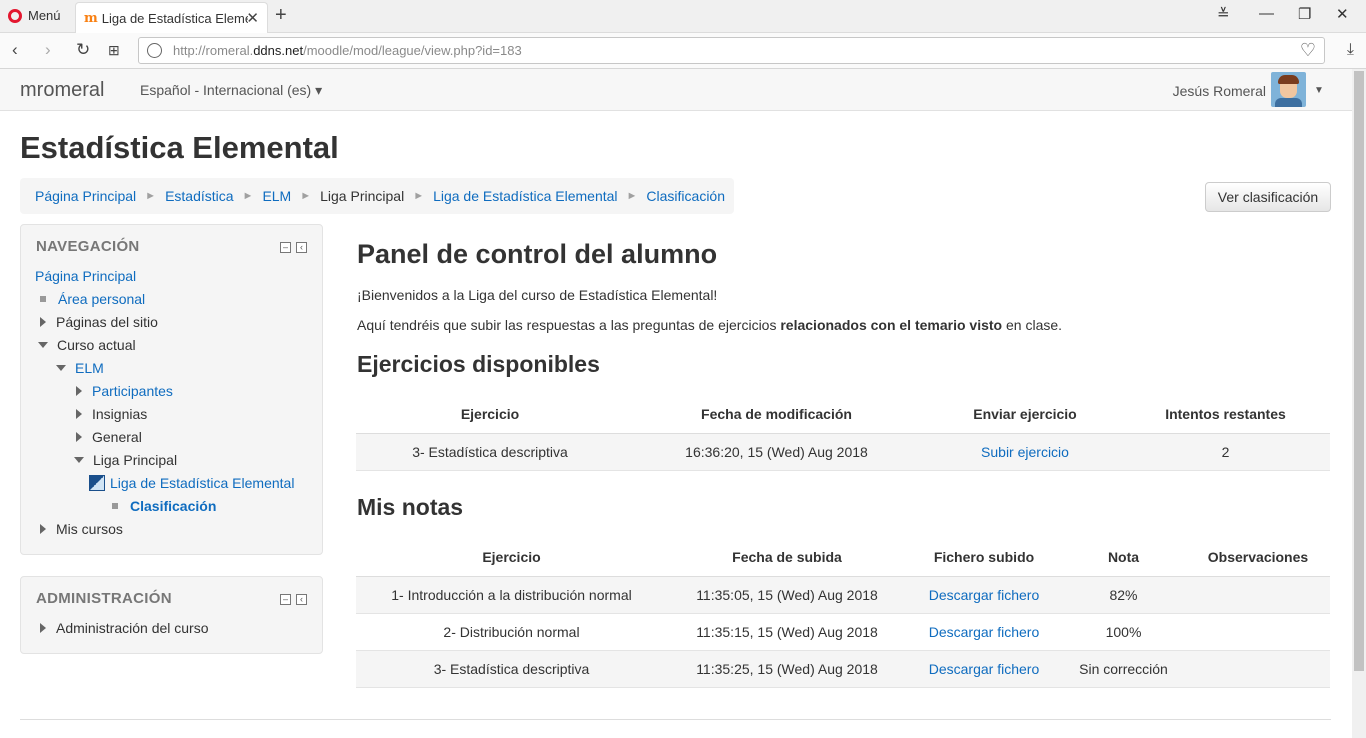 The image size is (1366, 738). I want to click on exercise-cell: 2- Distribución normal, so click(511, 632).